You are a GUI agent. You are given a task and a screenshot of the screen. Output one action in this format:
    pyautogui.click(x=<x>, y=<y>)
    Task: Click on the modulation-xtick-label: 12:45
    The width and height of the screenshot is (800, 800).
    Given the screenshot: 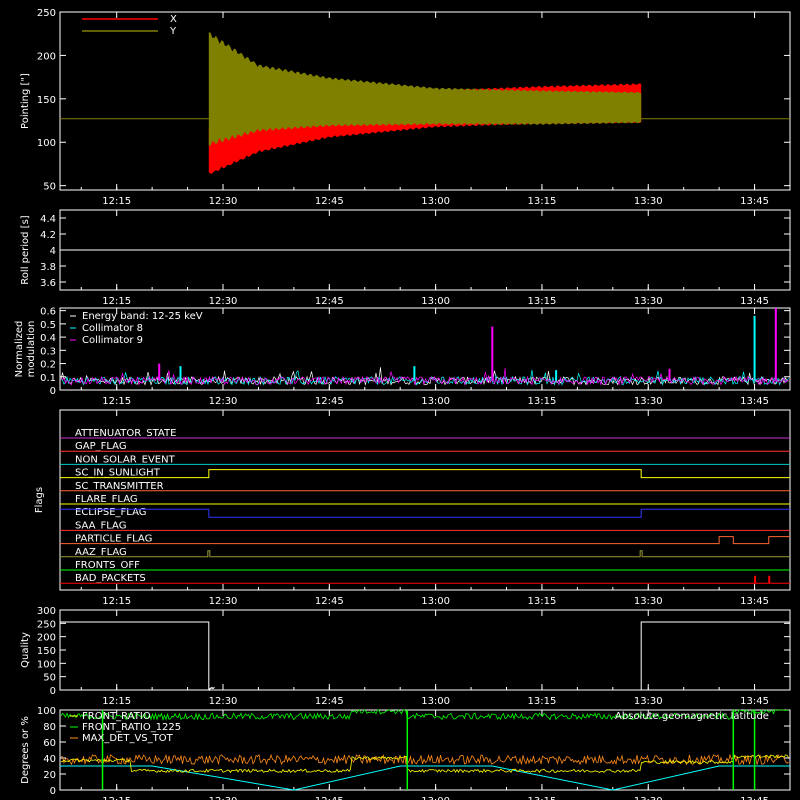 What is the action you would take?
    pyautogui.click(x=329, y=401)
    